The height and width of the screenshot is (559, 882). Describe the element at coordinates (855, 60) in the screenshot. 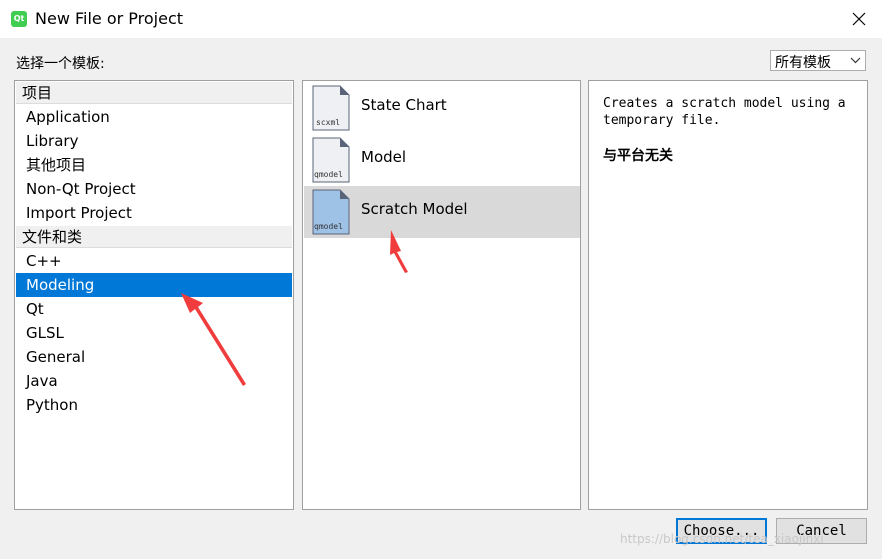

I see `chevron-down-icon` at that location.